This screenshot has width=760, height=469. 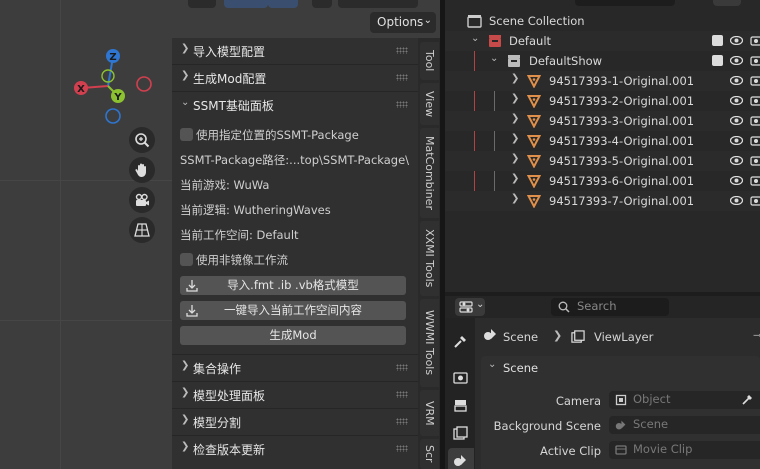 What do you see at coordinates (622, 141) in the screenshot?
I see `object-label: 94517393-4-Original.001` at bounding box center [622, 141].